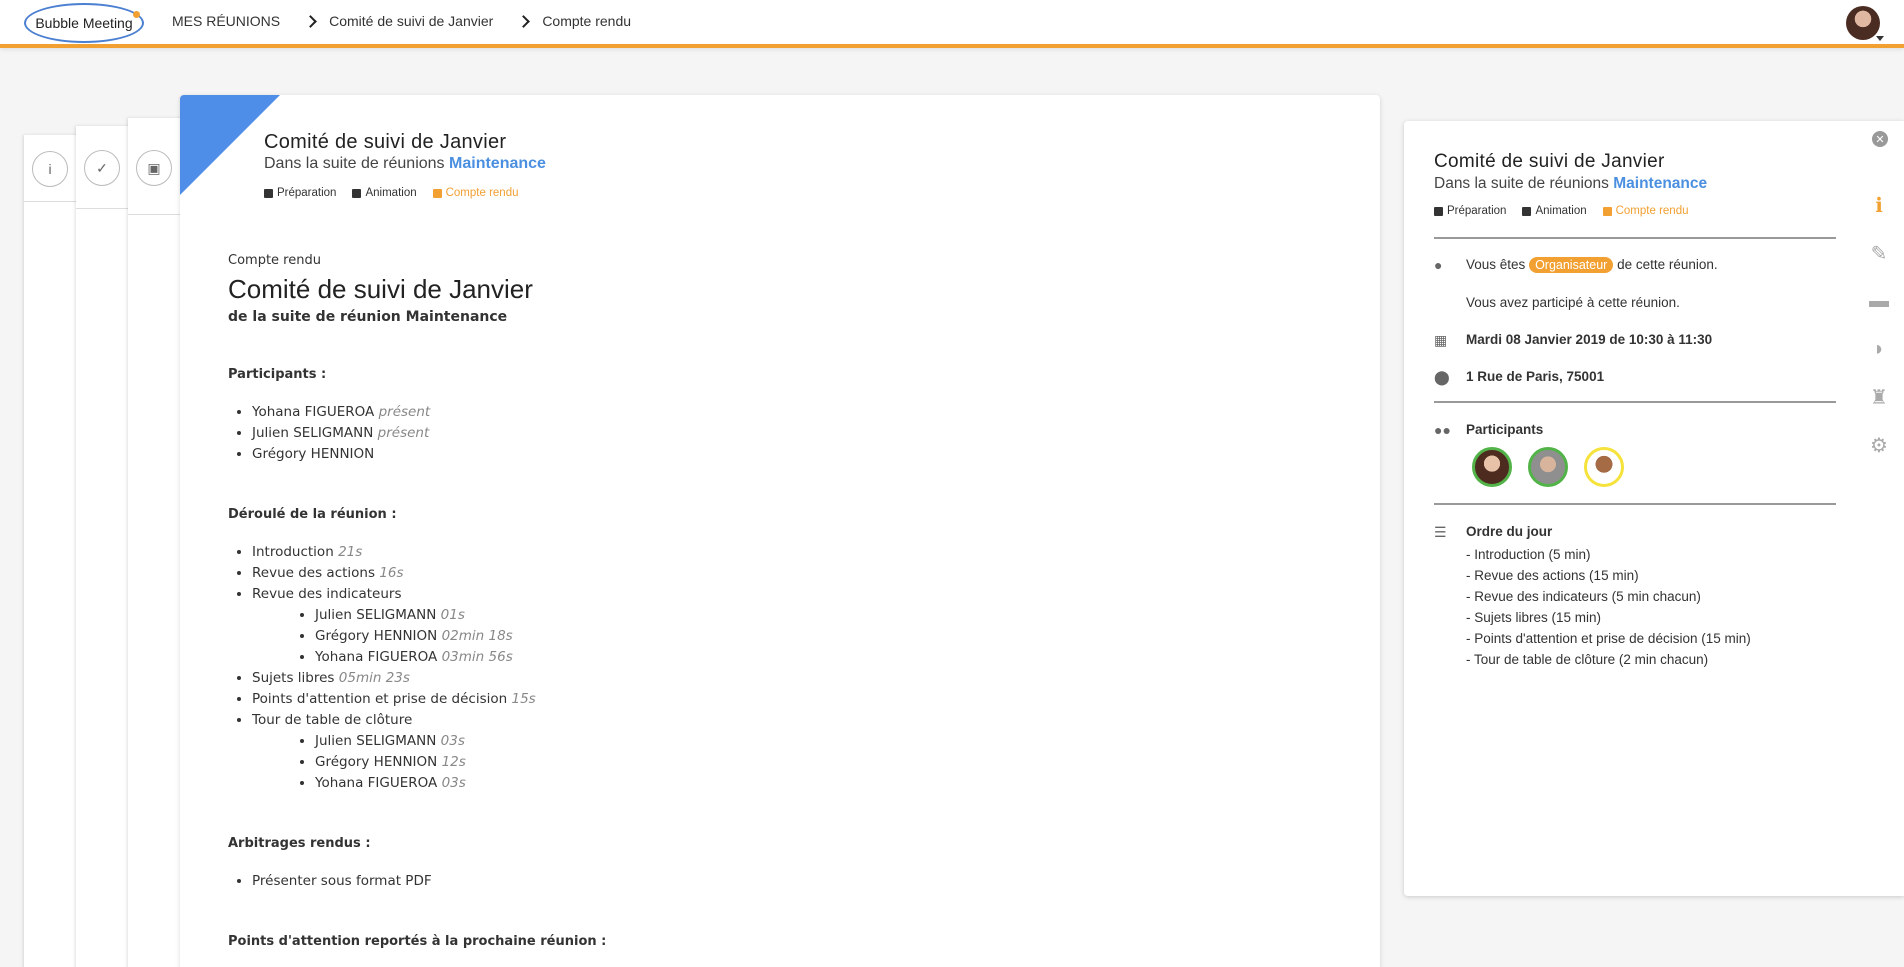 This screenshot has width=1904, height=967. I want to click on info-icon: ℹ, so click(1879, 205).